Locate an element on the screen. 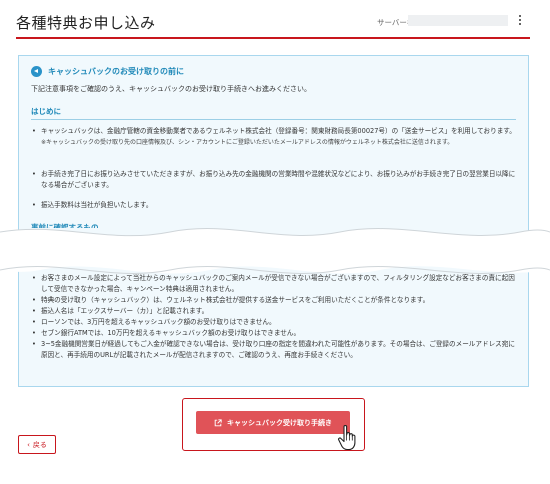 The height and width of the screenshot is (484, 550). back-button-label: 戻る is located at coordinates (39, 444).